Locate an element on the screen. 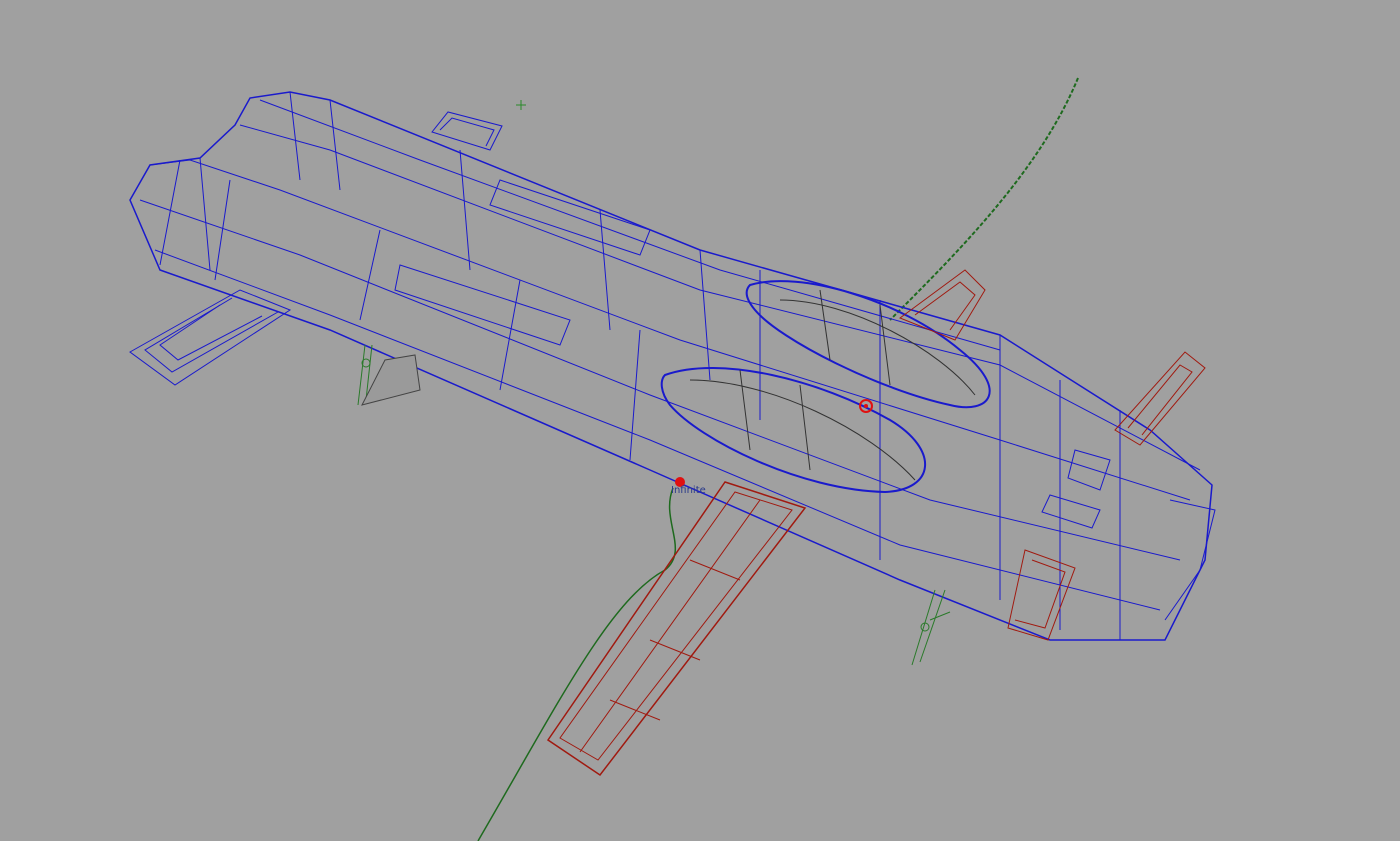  fin-right is located at coordinates (1160, 398).